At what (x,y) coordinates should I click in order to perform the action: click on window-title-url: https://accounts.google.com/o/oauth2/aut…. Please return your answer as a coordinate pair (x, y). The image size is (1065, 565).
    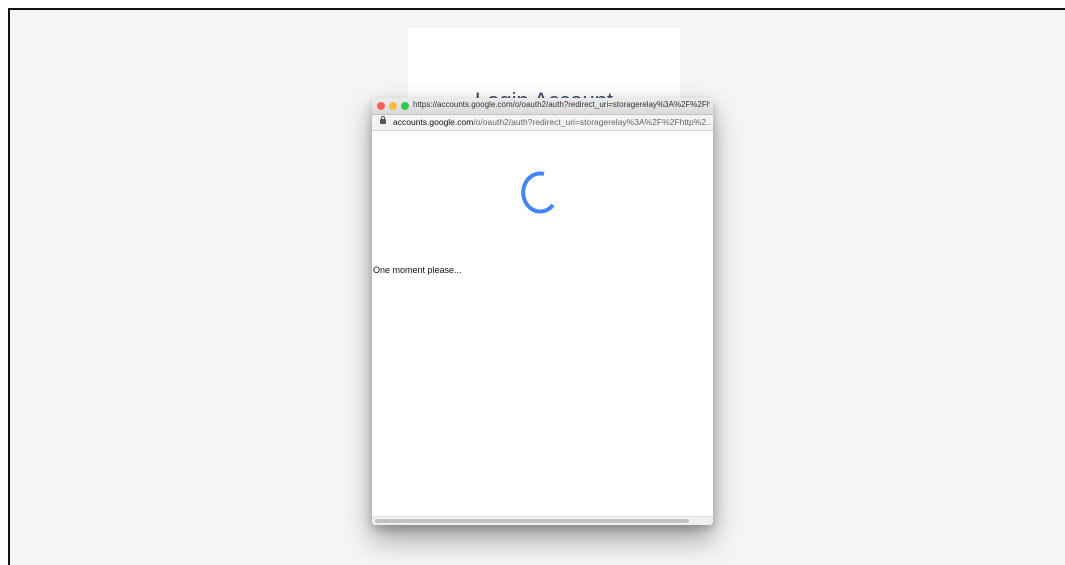
    Looking at the image, I should click on (561, 104).